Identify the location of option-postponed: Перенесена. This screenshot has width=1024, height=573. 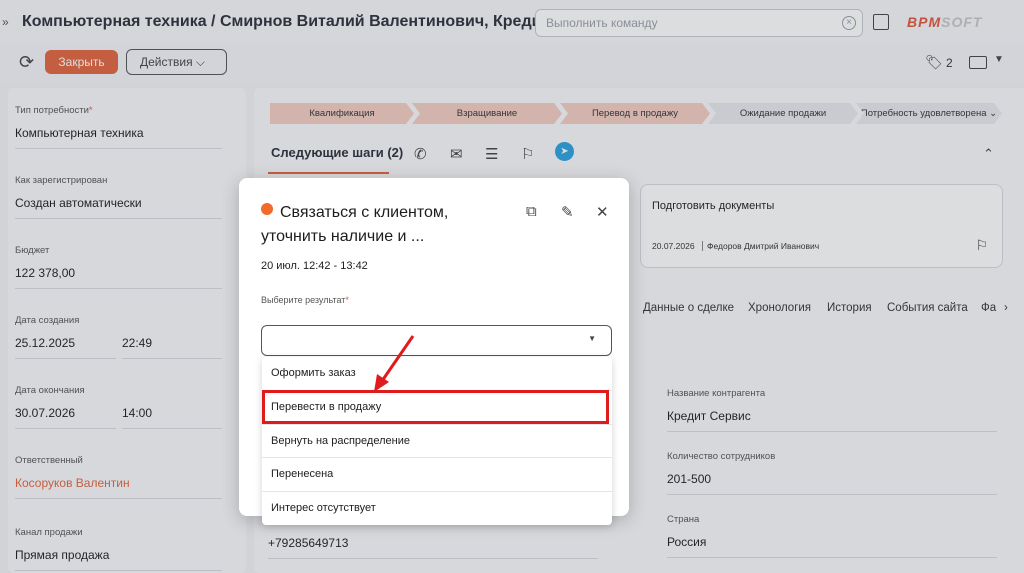
(437, 473).